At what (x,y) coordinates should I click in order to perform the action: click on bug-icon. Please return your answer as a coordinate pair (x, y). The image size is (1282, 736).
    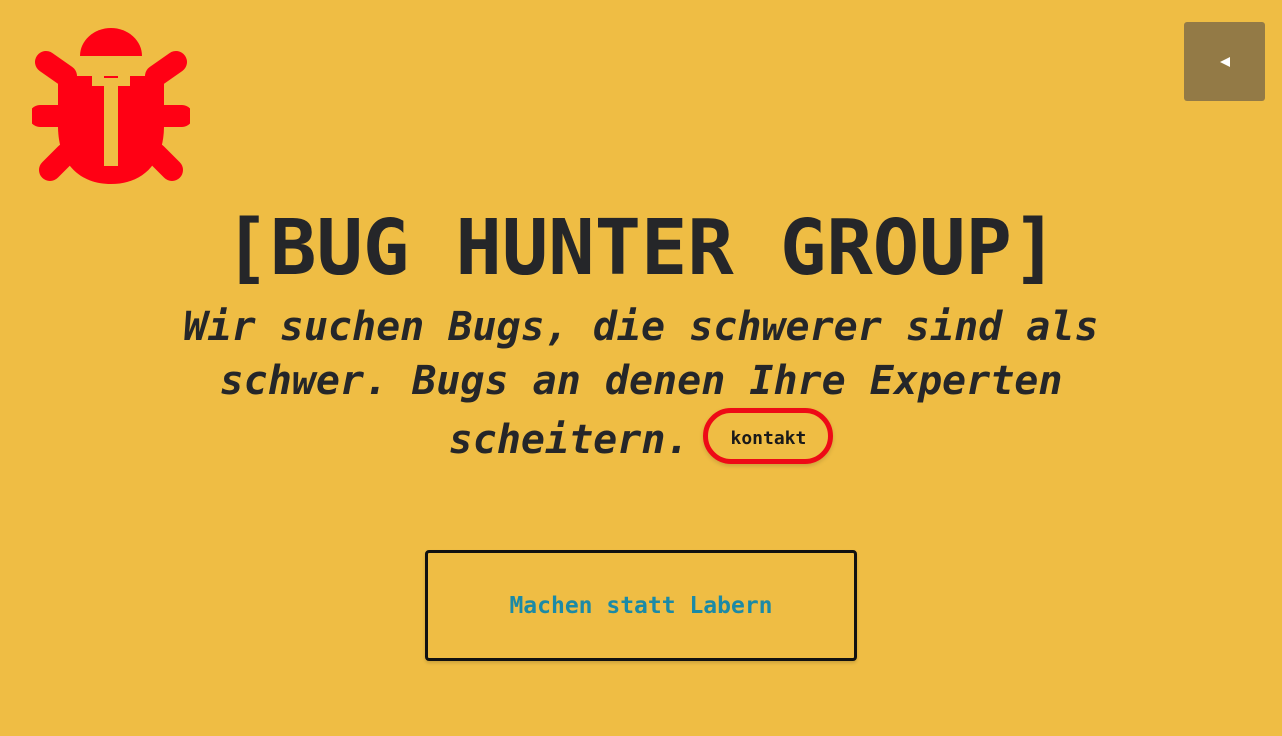
    Looking at the image, I should click on (111, 106).